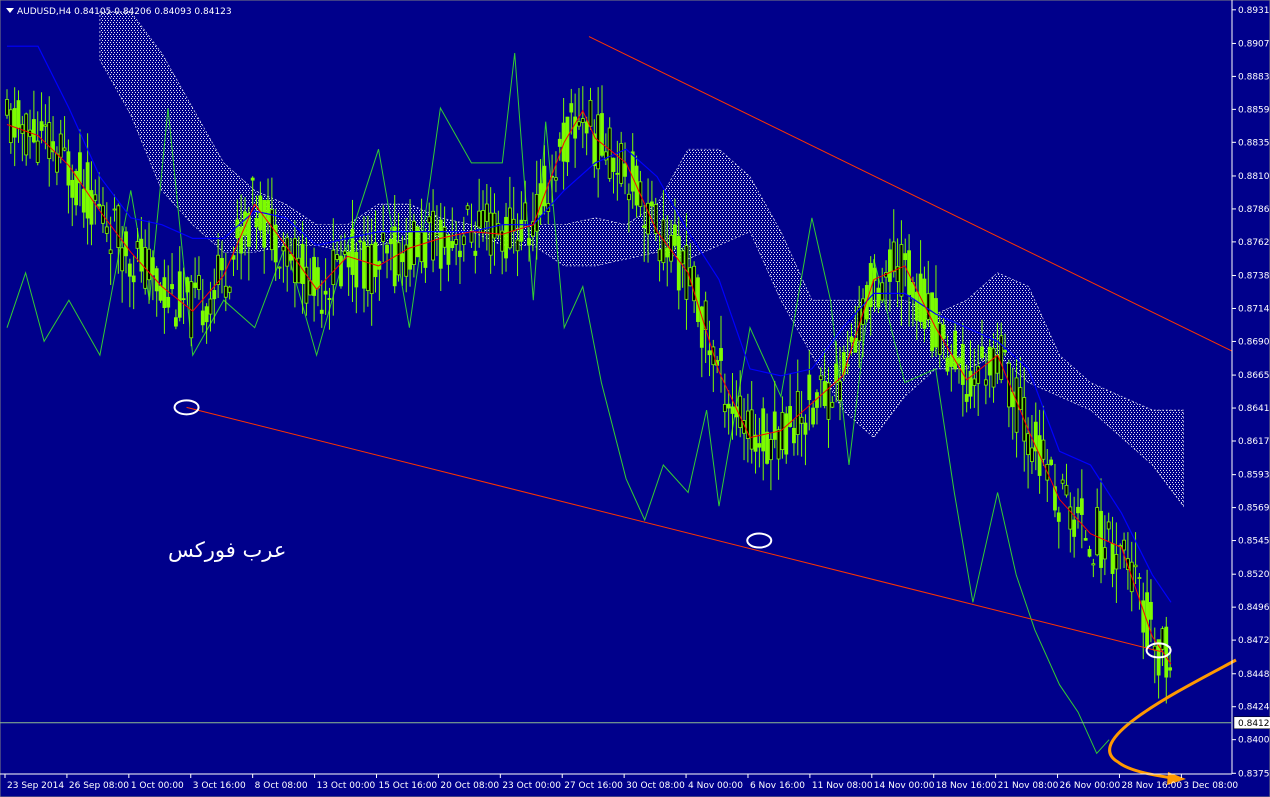 The image size is (1270, 797). I want to click on x-tick-label: 4 Nov 00:00, so click(715, 786).